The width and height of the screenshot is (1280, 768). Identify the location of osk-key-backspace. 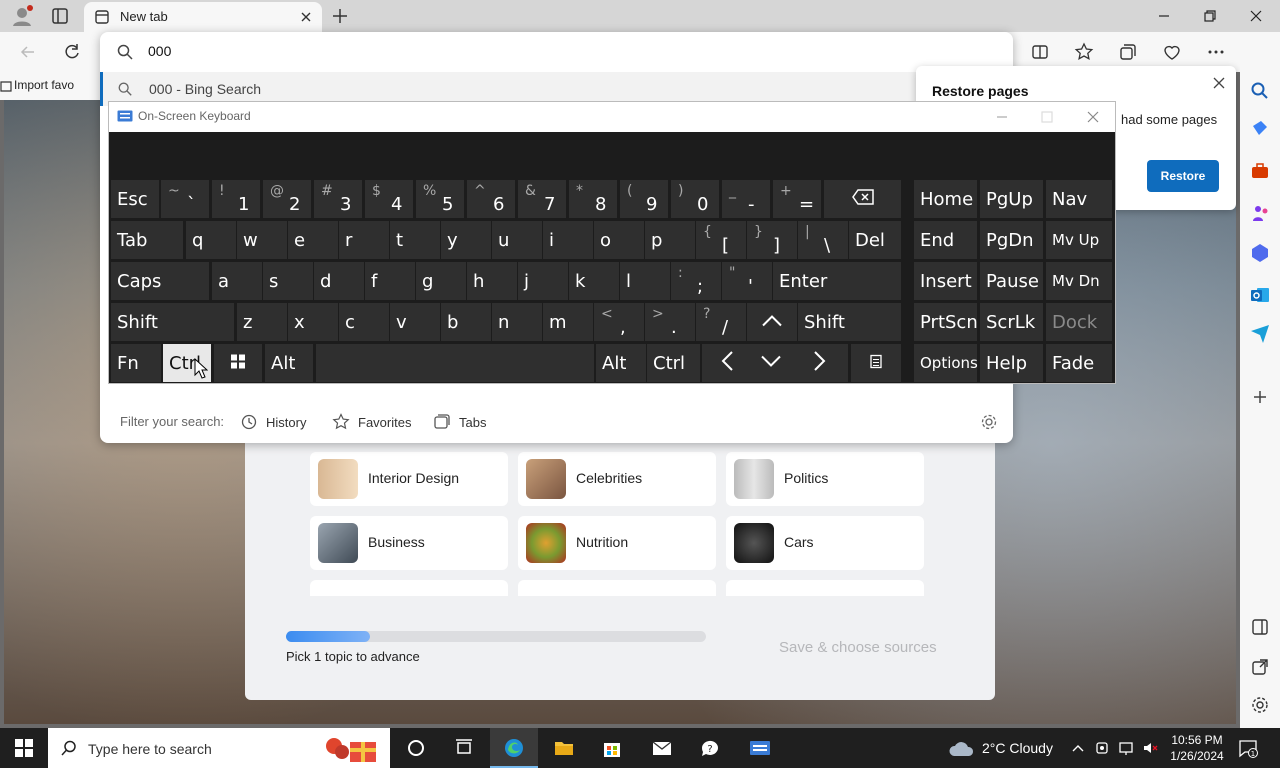
(862, 199).